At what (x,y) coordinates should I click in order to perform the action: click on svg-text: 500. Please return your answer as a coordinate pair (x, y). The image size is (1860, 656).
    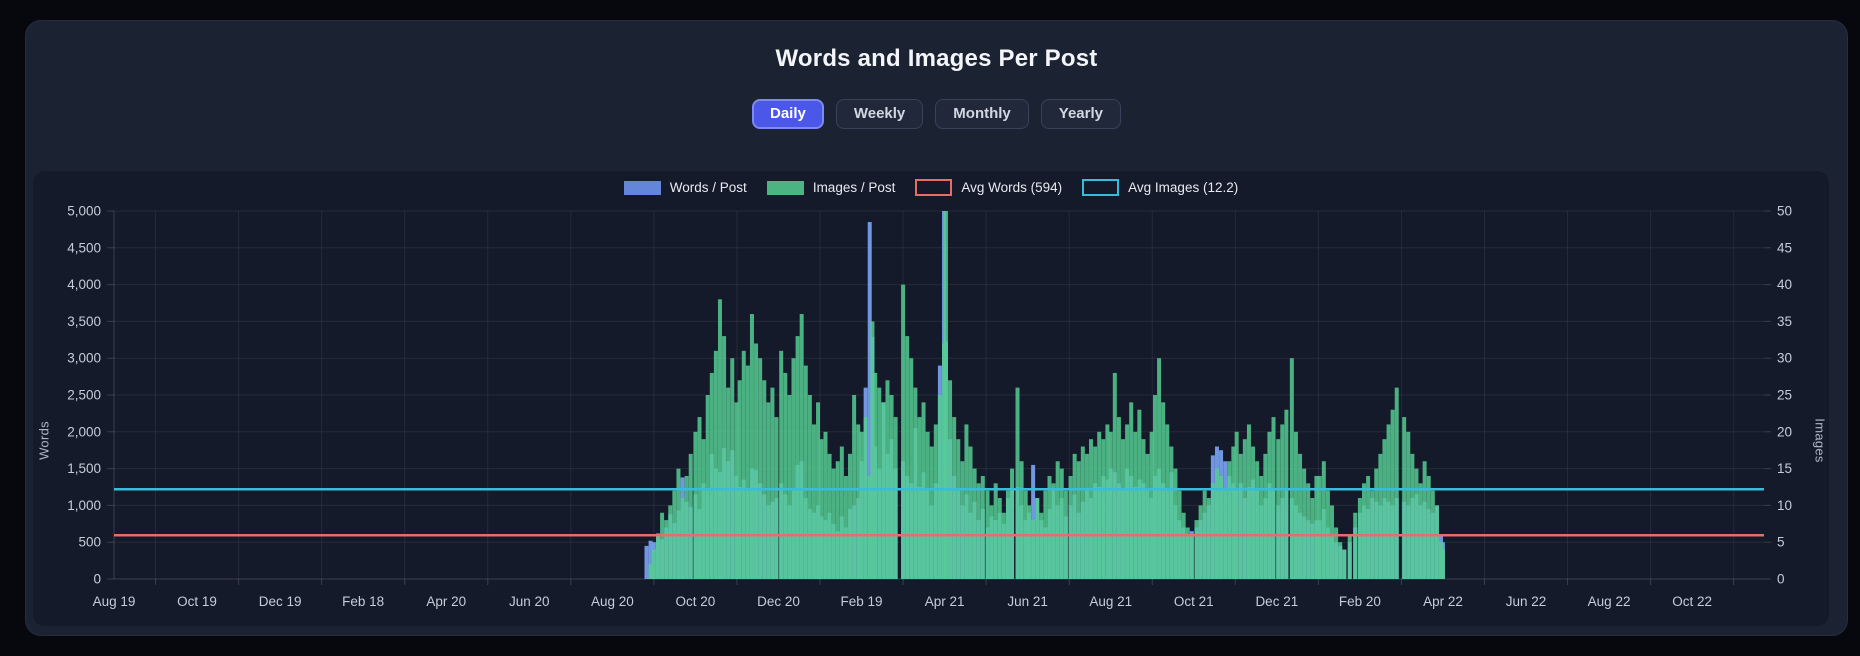
    Looking at the image, I should click on (89, 542).